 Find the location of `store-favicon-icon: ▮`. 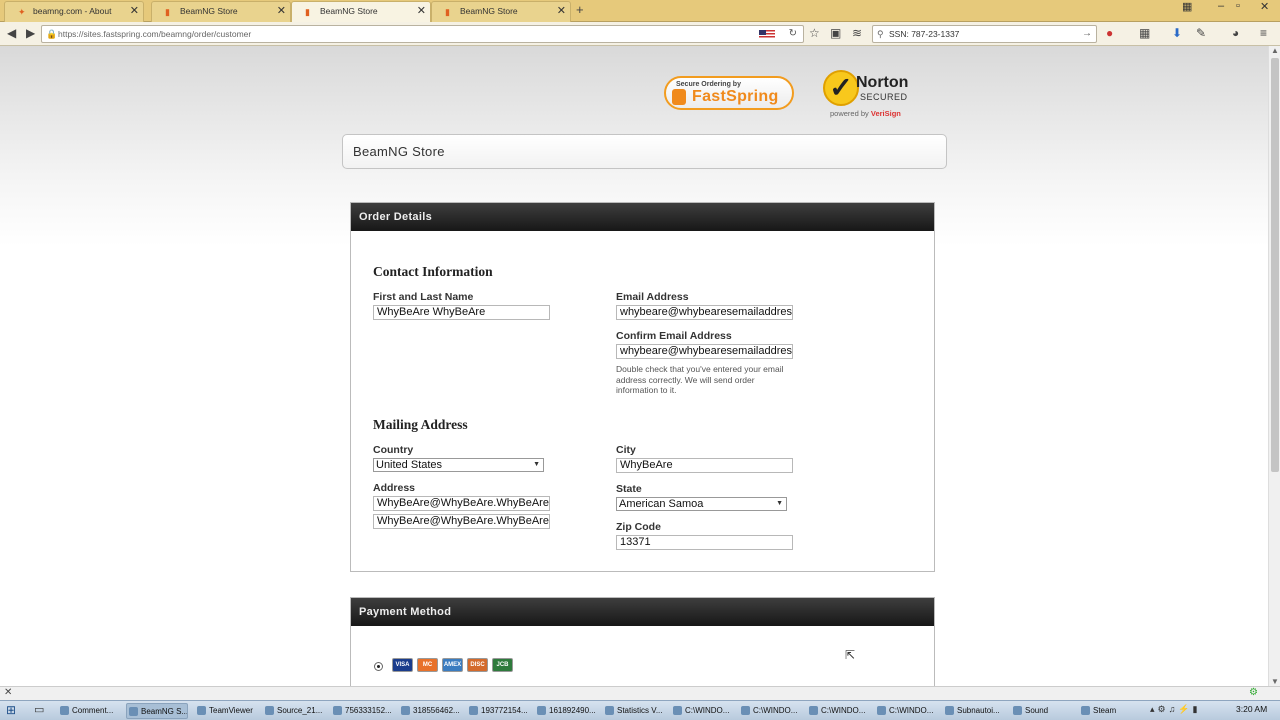

store-favicon-icon: ▮ is located at coordinates (447, 12).